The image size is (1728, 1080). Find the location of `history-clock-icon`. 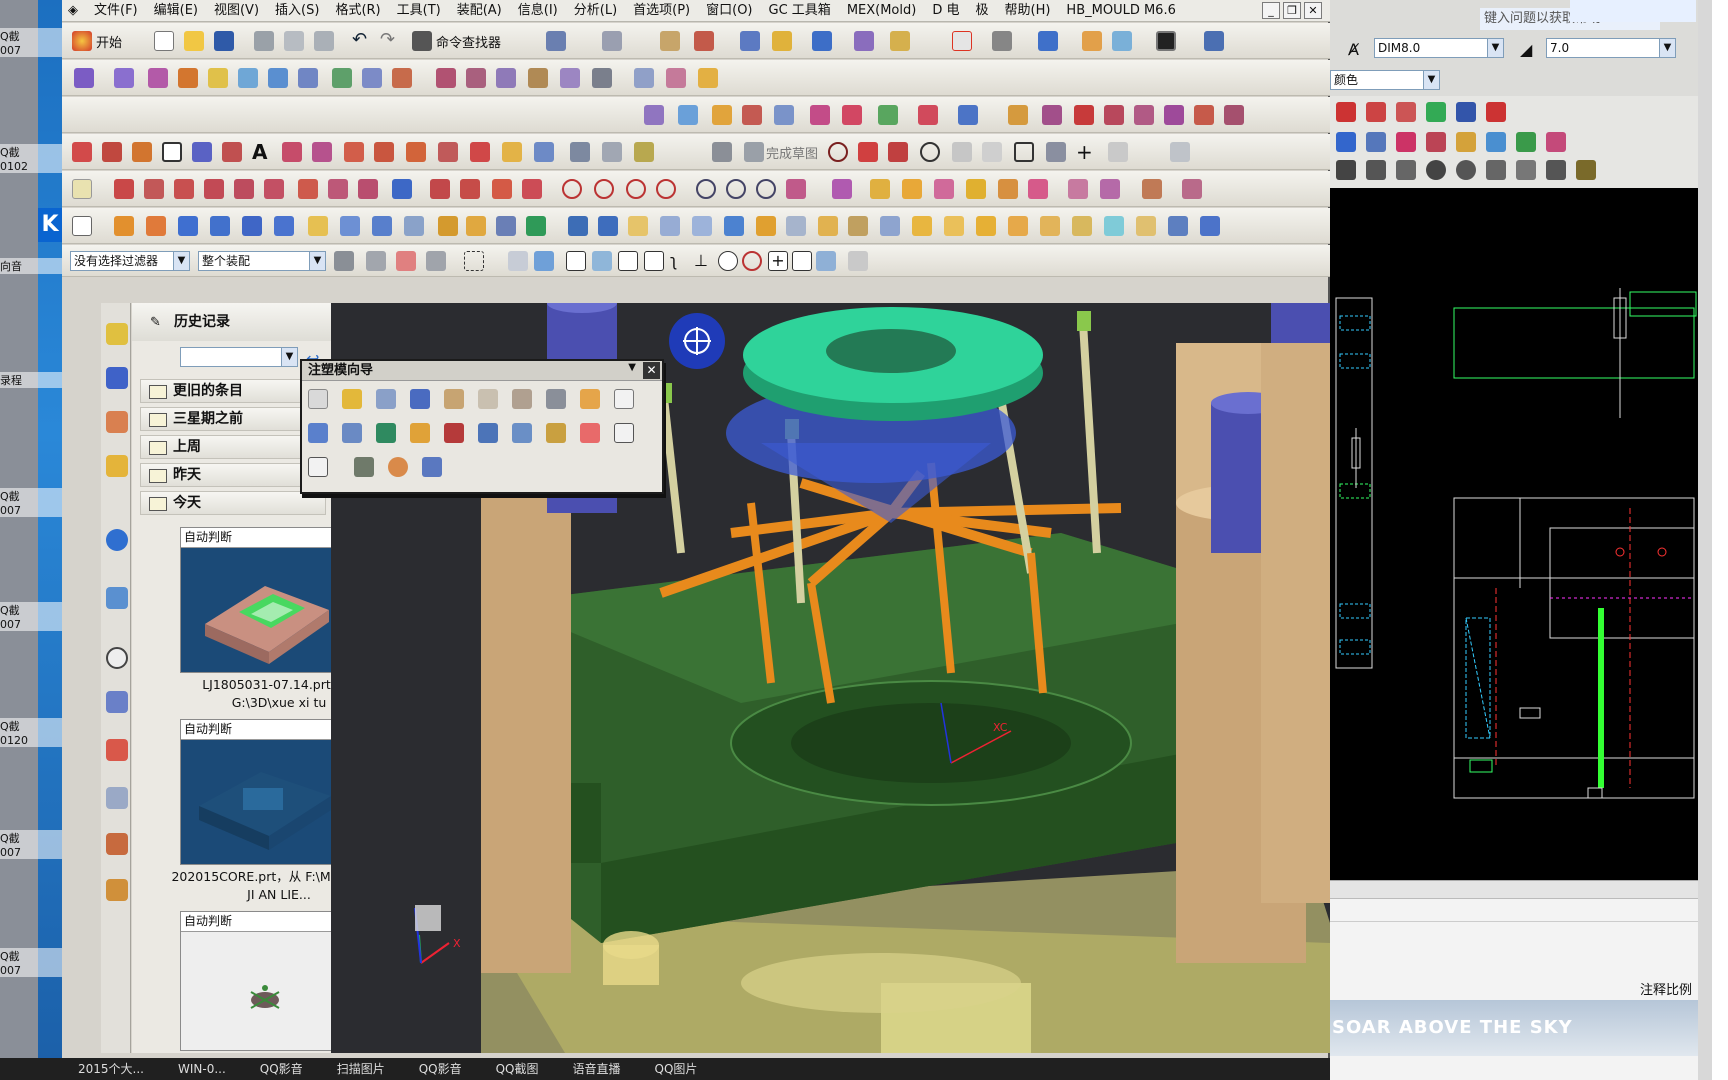

history-clock-icon is located at coordinates (117, 658).